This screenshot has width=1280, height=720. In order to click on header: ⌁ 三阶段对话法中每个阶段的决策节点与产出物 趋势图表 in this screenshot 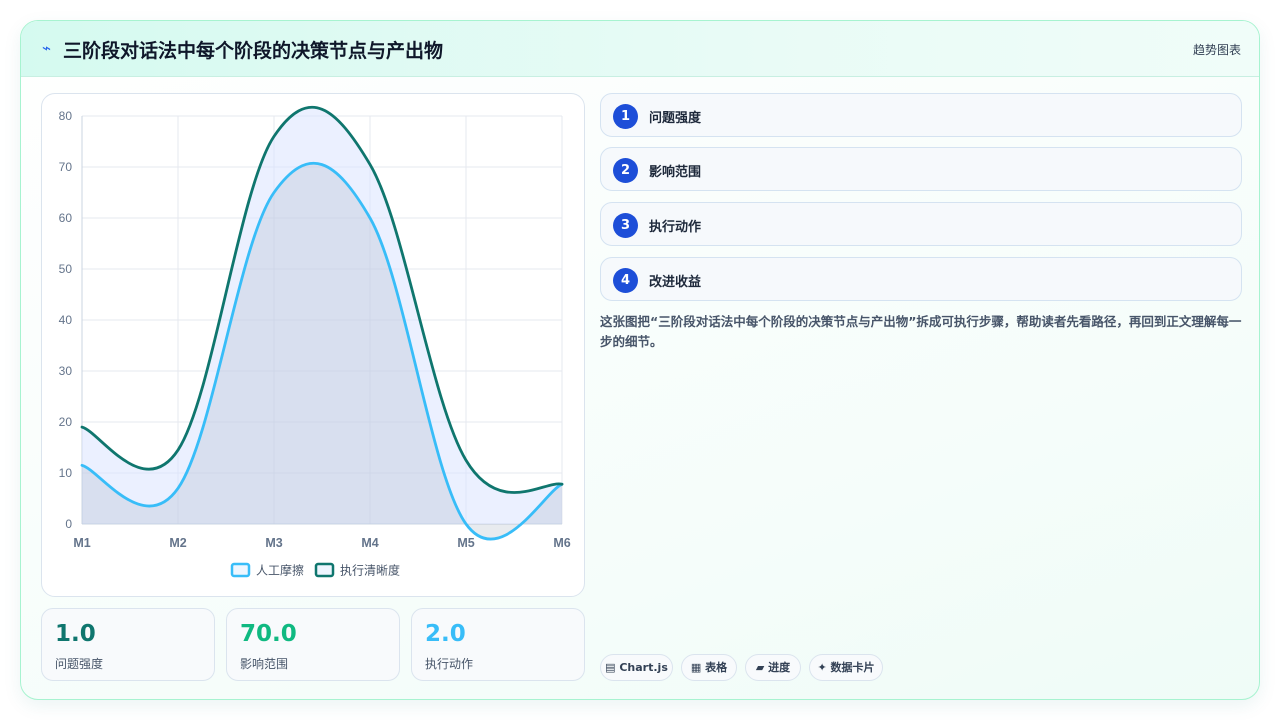, I will do `click(640, 49)`.